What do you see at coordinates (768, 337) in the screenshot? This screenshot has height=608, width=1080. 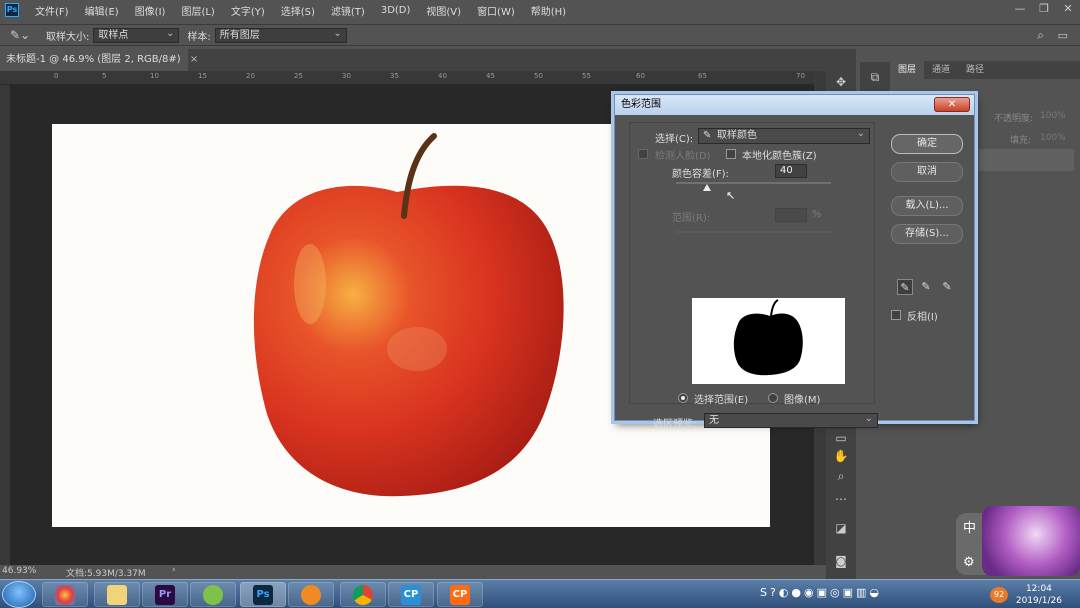 I see `apple-mask-thumbnail` at bounding box center [768, 337].